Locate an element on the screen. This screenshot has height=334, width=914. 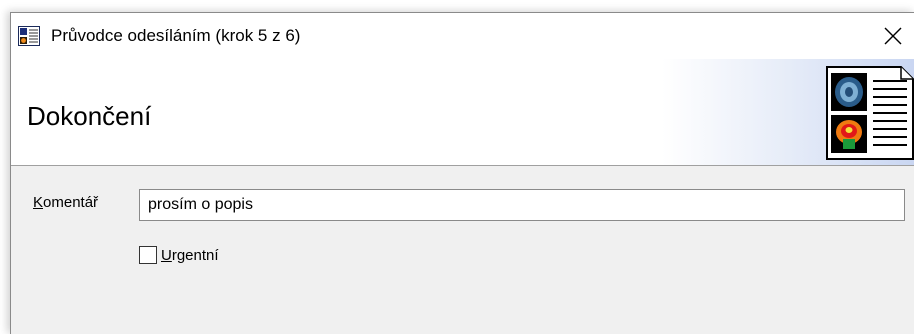
comment-label: Komentář is located at coordinates (65, 202).